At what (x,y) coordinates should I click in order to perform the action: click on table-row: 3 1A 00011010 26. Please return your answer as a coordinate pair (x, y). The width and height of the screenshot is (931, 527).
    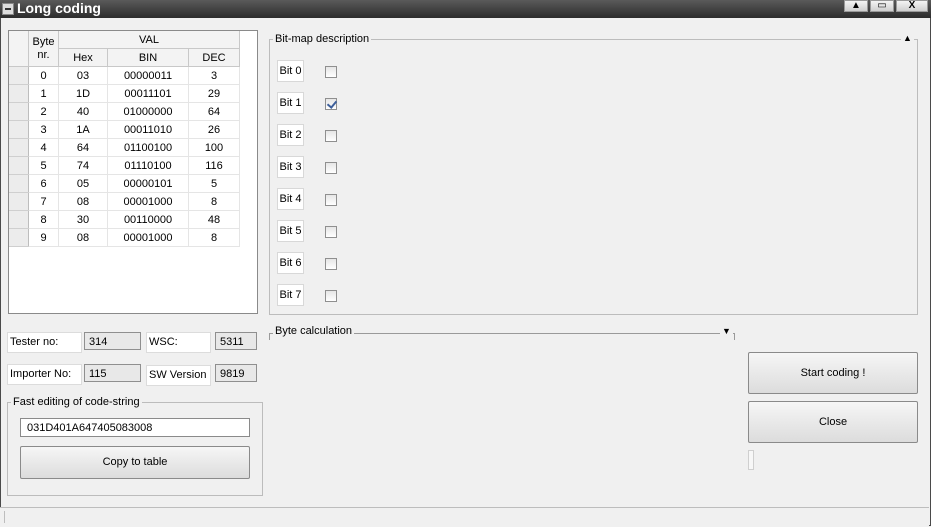
    Looking at the image, I should click on (124, 129).